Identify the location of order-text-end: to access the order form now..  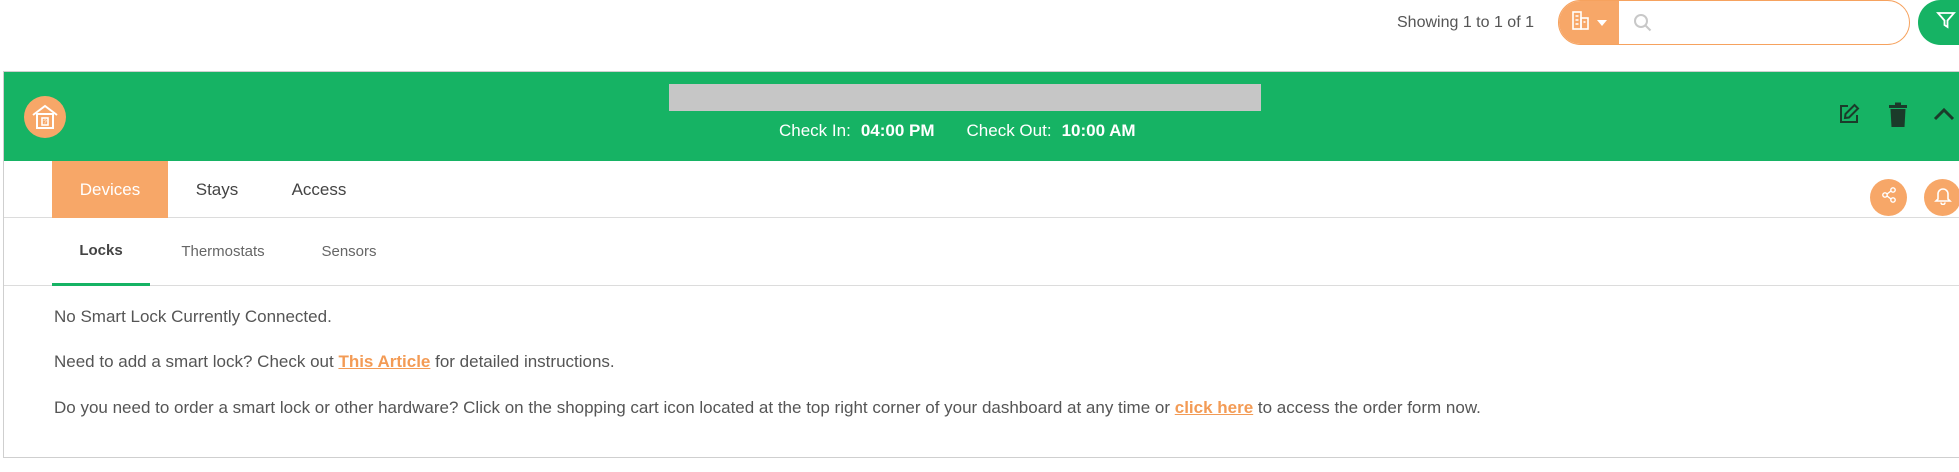
(1367, 407).